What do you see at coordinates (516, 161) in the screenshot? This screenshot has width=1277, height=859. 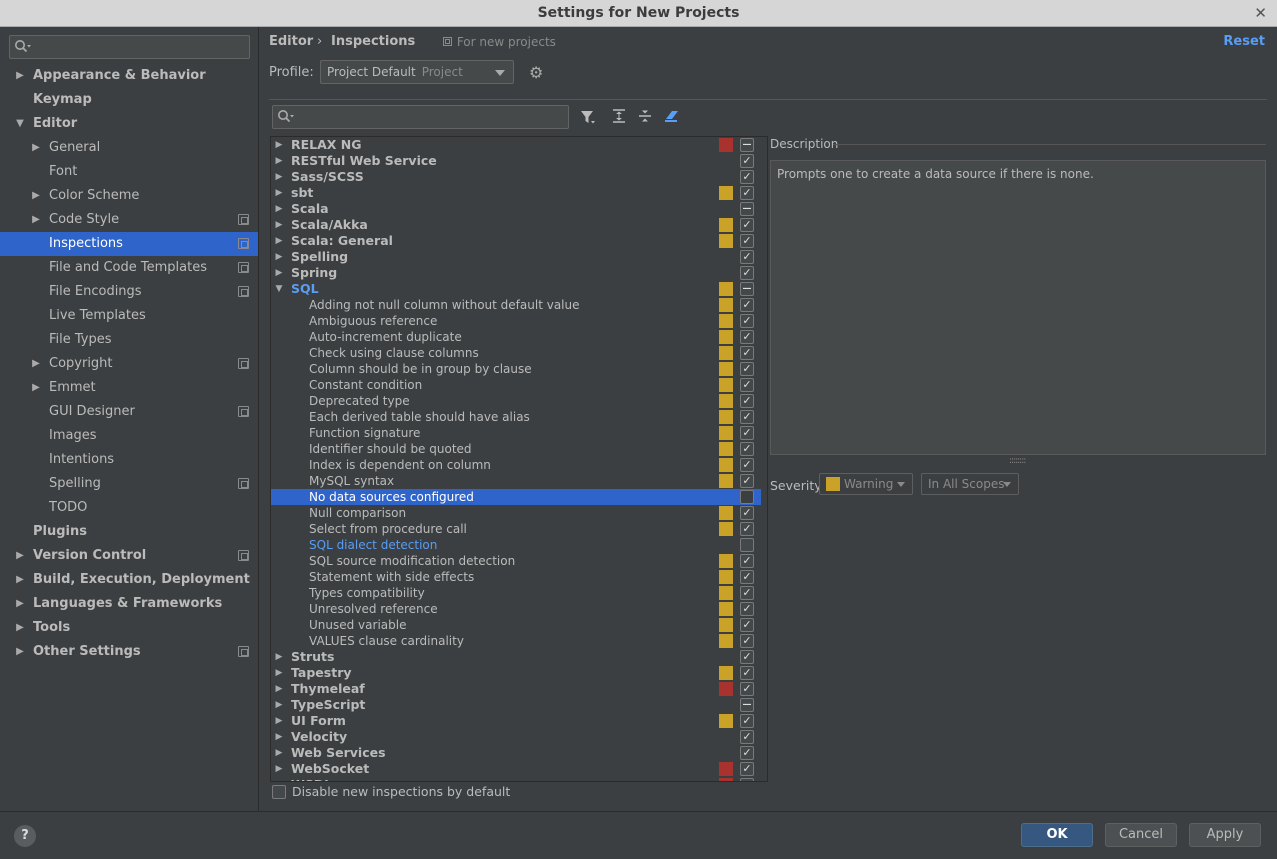 I see `inspection-group-row: ▶ RESTful Web Service ✓` at bounding box center [516, 161].